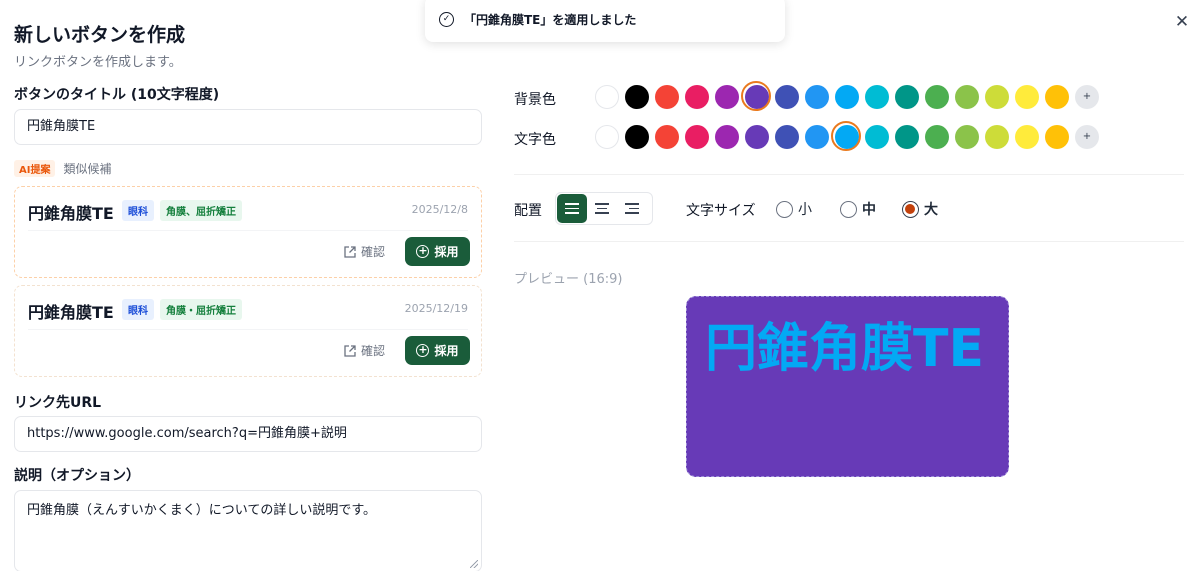 The image size is (1200, 571). Describe the element at coordinates (446, 19) in the screenshot. I see `check-circle-icon: ✓` at that location.